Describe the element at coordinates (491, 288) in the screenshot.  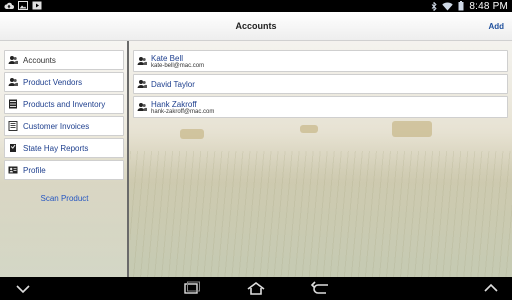
I see `expand-up-icon` at that location.